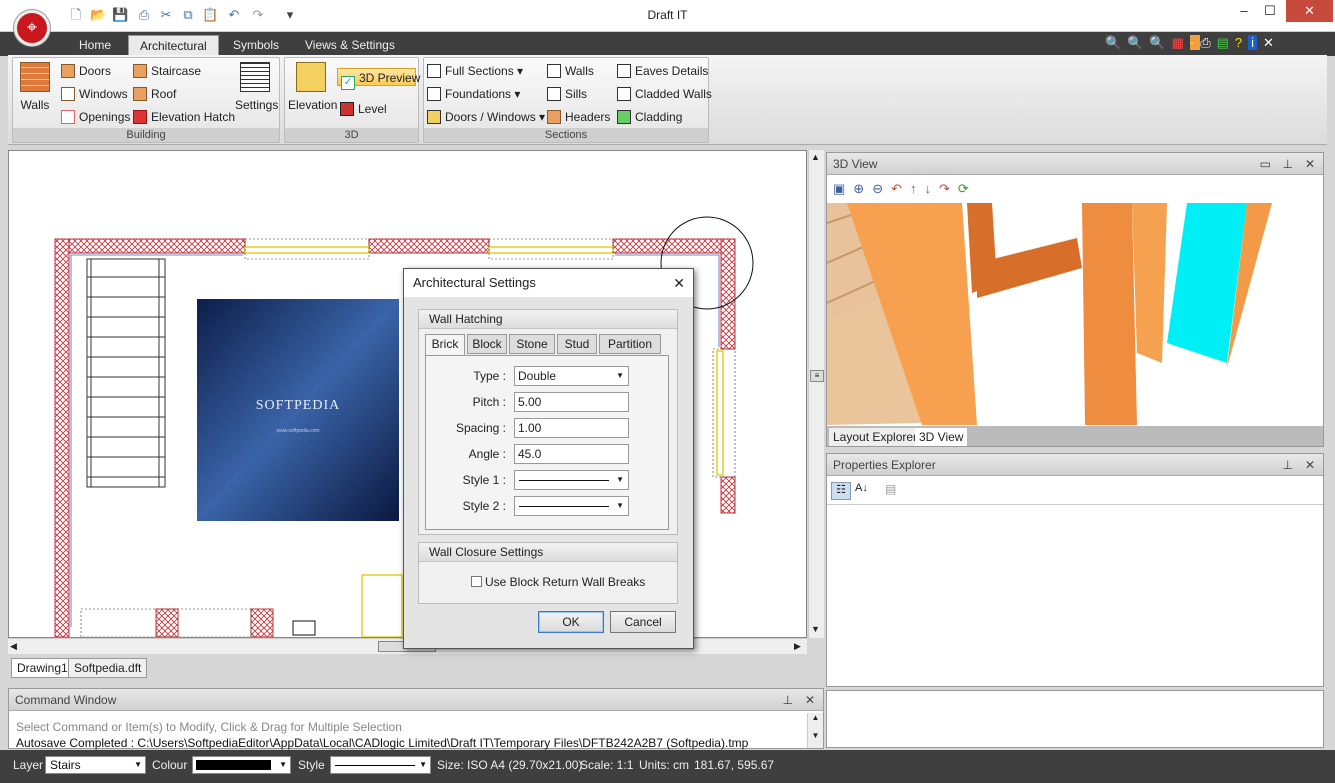 This screenshot has height=783, width=1335. Describe the element at coordinates (167, 71) in the screenshot. I see `staircase-button: Staircase` at that location.